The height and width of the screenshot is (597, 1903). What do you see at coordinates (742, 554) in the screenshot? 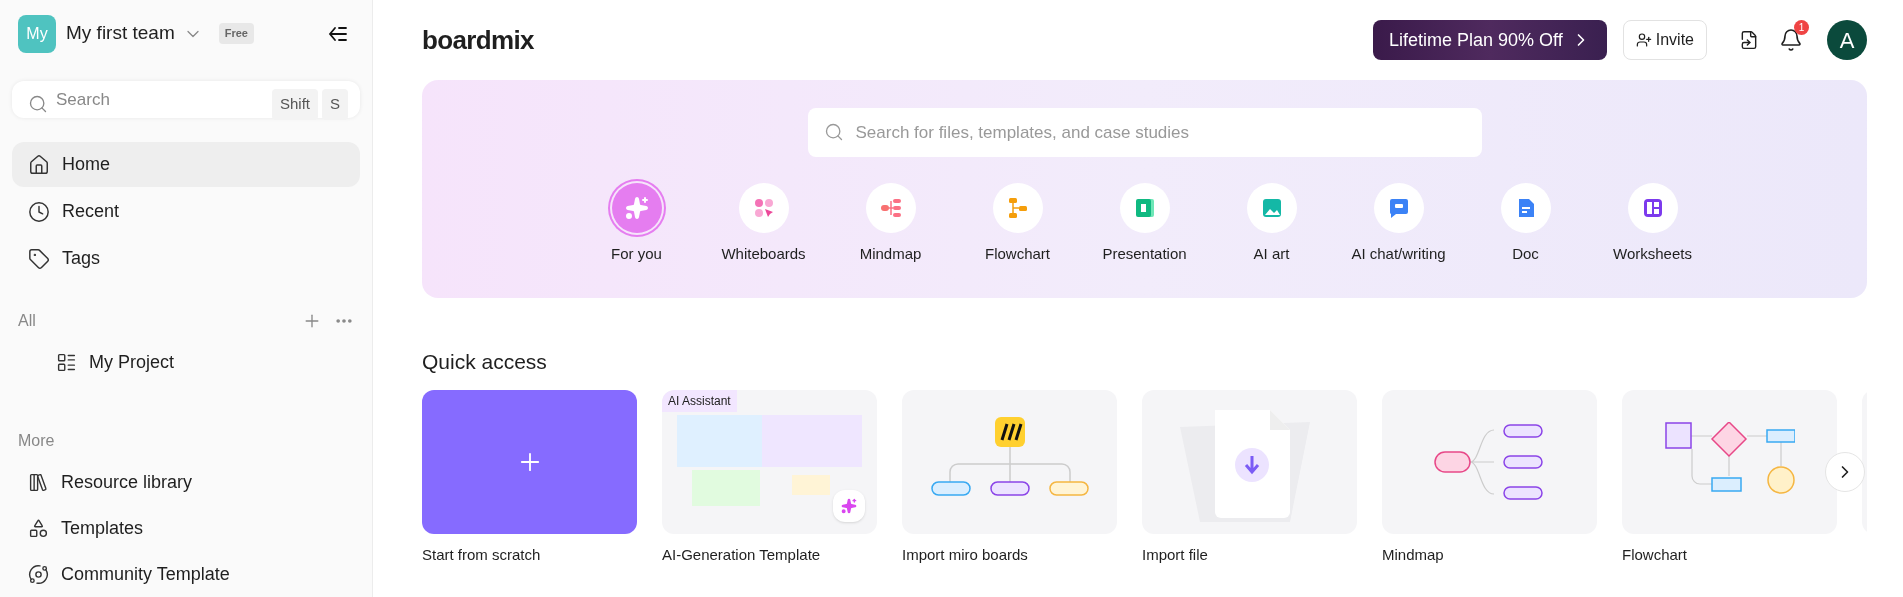
I see `card-title: AI-Generation Template` at bounding box center [742, 554].